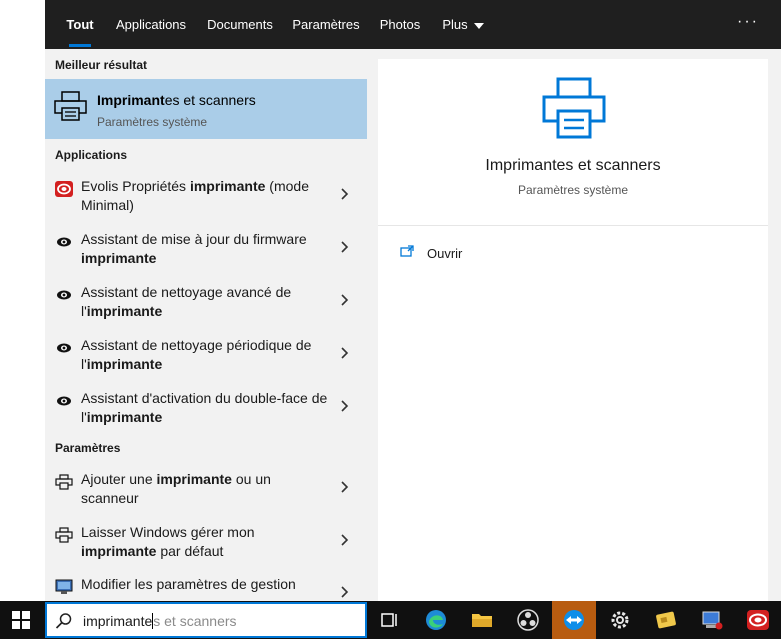 This screenshot has width=781, height=639. What do you see at coordinates (573, 165) in the screenshot?
I see `preview-title: Imprimantes et scanners` at bounding box center [573, 165].